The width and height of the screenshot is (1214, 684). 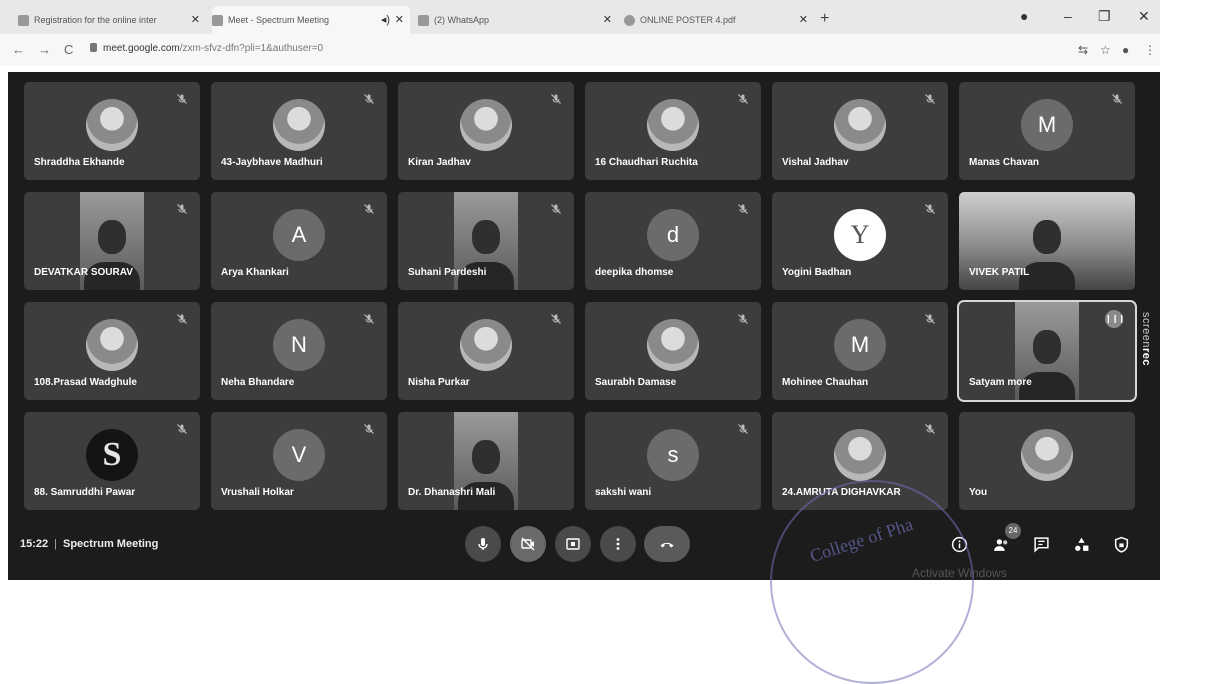 What do you see at coordinates (1024, 16) in the screenshot?
I see `profile-indicator-icon: ●` at bounding box center [1024, 16].